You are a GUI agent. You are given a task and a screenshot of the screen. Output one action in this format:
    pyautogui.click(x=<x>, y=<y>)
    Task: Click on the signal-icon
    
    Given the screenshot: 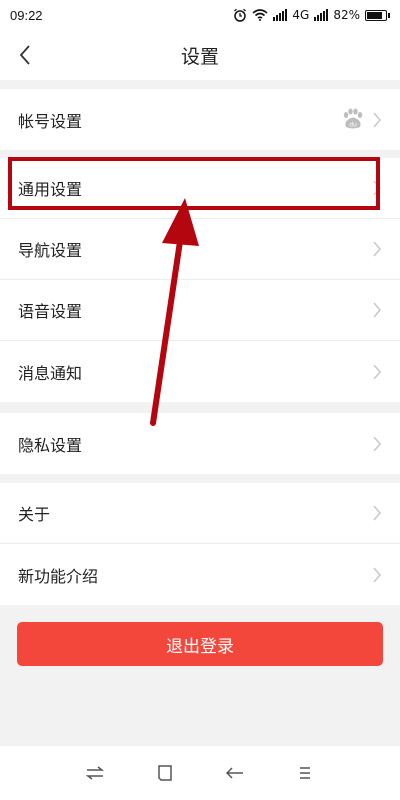 What is the action you would take?
    pyautogui.click(x=280, y=15)
    